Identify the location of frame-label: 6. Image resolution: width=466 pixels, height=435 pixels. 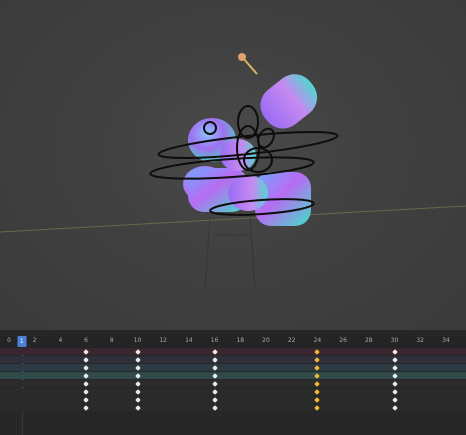
(86, 340).